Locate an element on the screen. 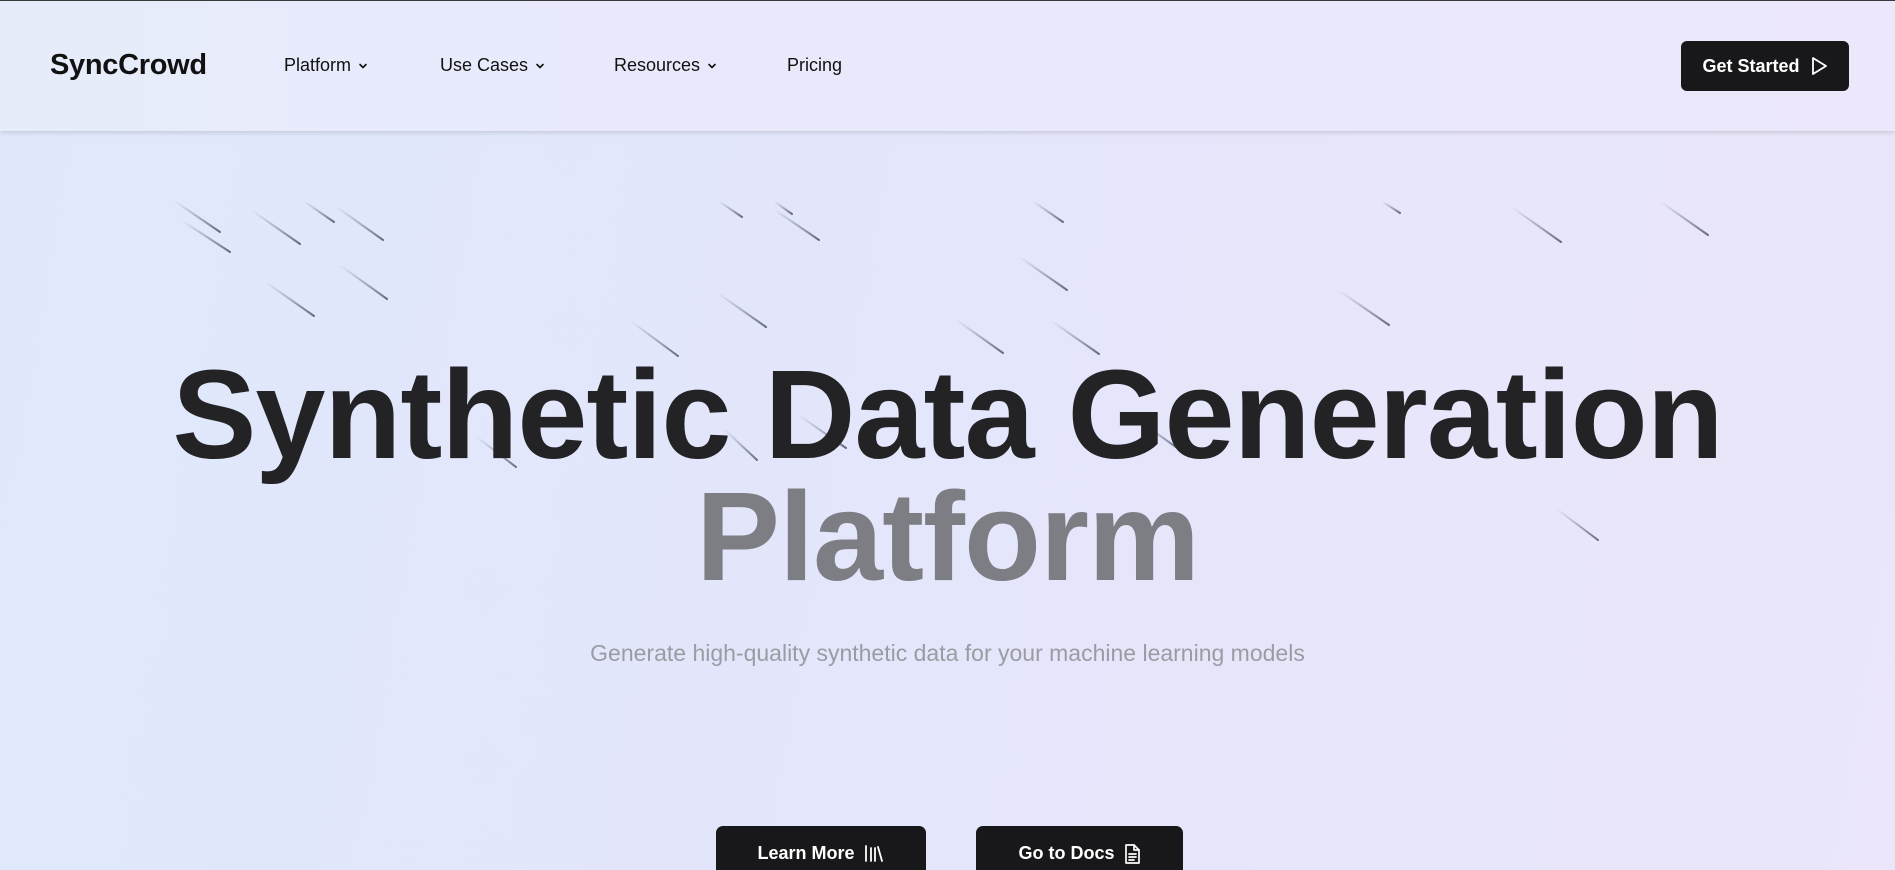  nav-item-label: Use Cases is located at coordinates (484, 65).